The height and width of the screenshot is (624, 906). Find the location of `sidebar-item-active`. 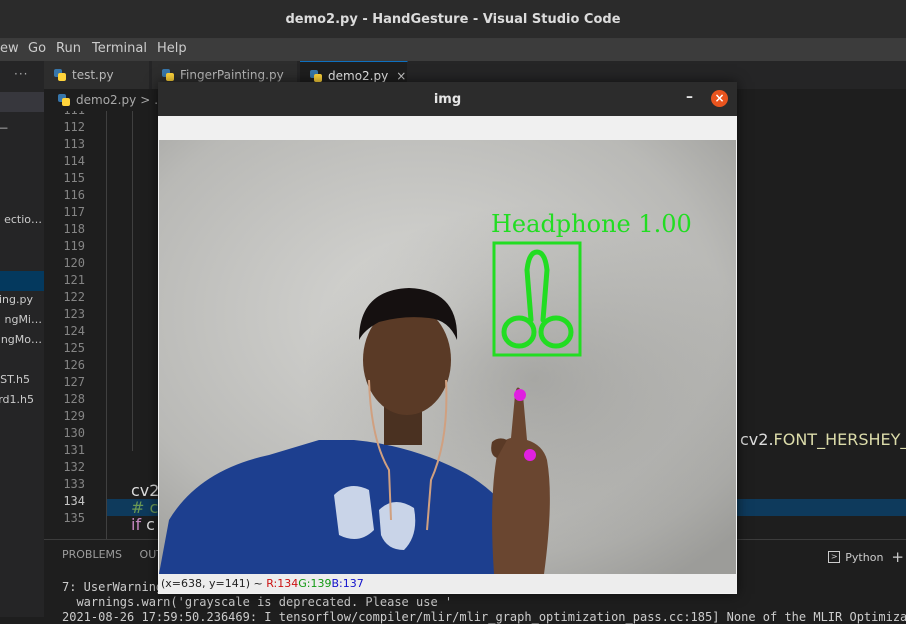

sidebar-item-active is located at coordinates (22, 281).